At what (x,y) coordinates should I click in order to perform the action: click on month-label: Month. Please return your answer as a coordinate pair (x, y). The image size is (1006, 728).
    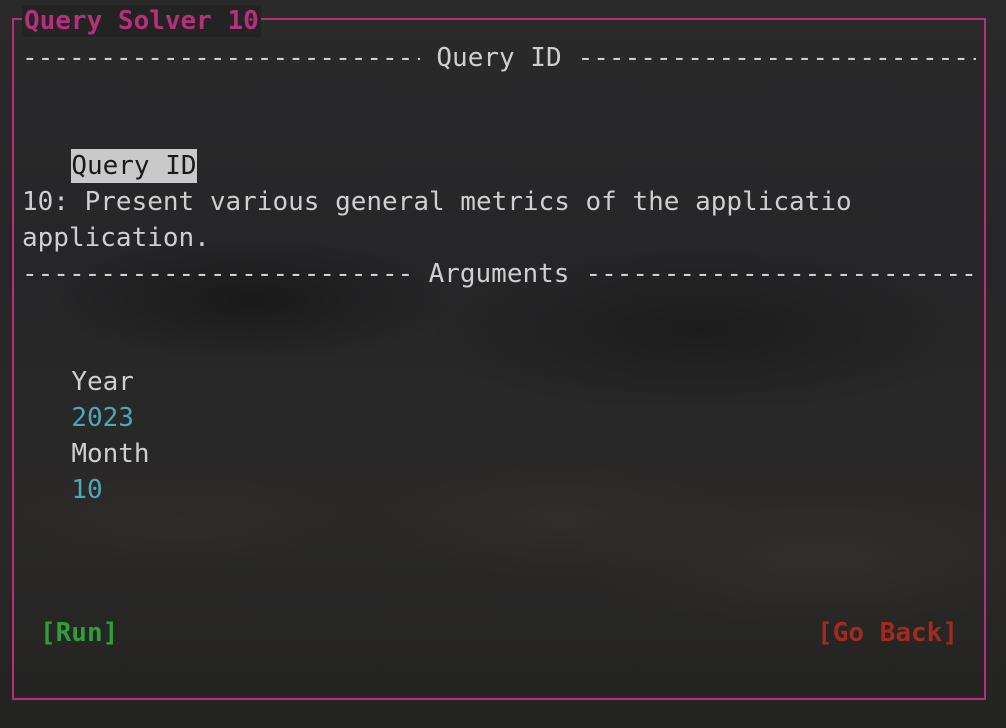
    Looking at the image, I should click on (110, 454).